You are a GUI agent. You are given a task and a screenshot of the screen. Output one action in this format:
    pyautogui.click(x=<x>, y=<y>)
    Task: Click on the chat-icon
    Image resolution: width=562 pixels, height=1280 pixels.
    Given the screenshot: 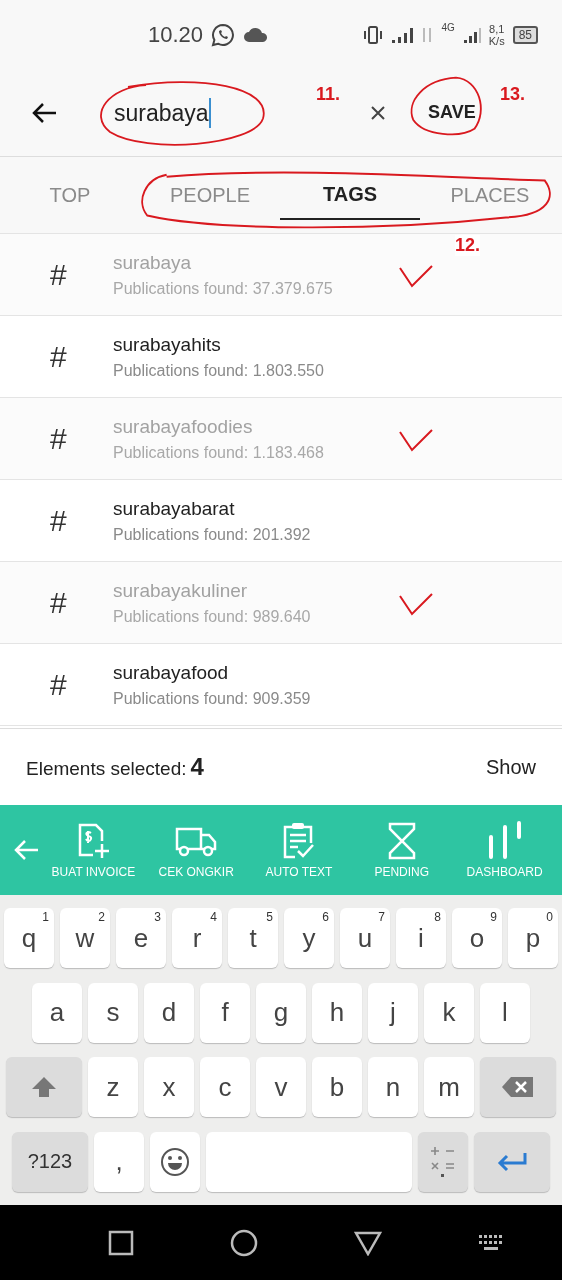 What is the action you would take?
    pyautogui.click(x=223, y=35)
    